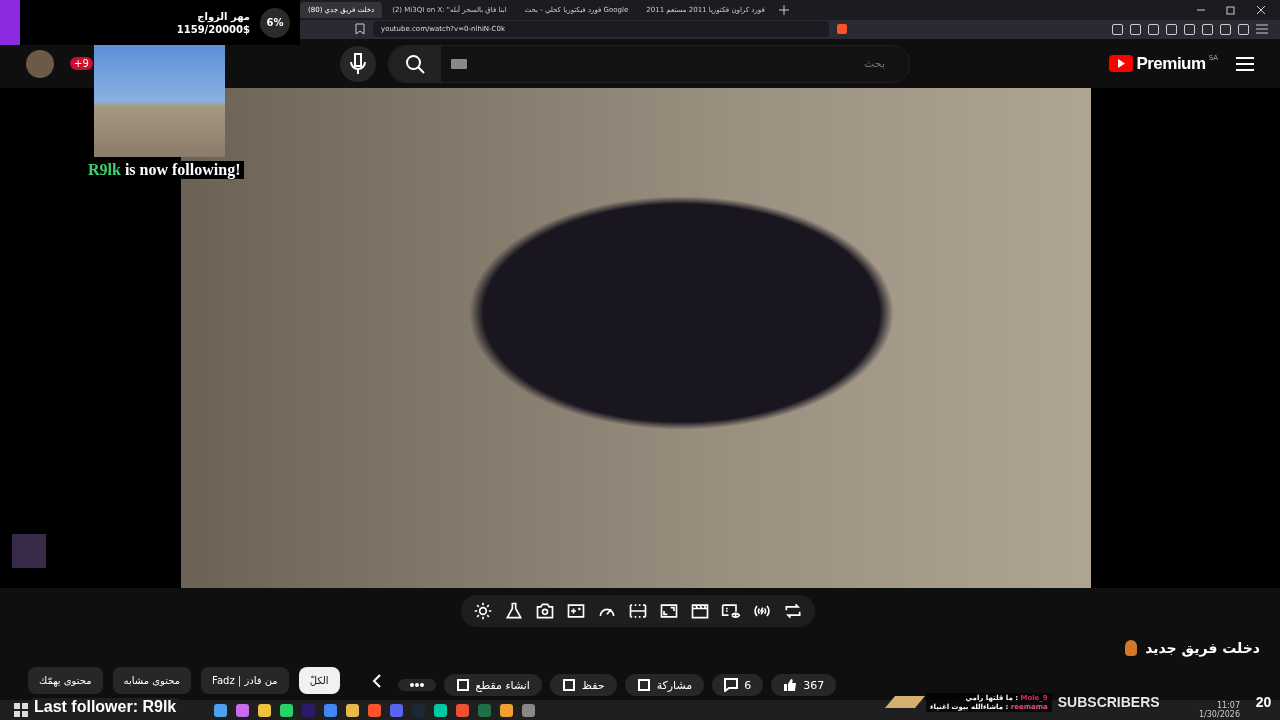 The height and width of the screenshot is (720, 1280). What do you see at coordinates (245, 681) in the screenshot?
I see `filter-chip: من فادز | Fadz` at bounding box center [245, 681].